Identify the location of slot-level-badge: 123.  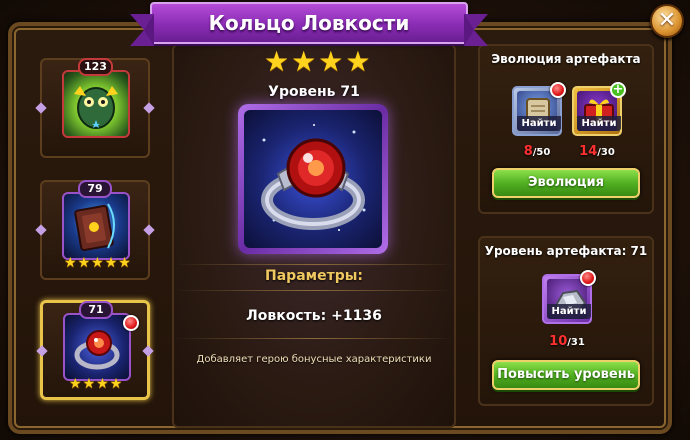
(95, 67).